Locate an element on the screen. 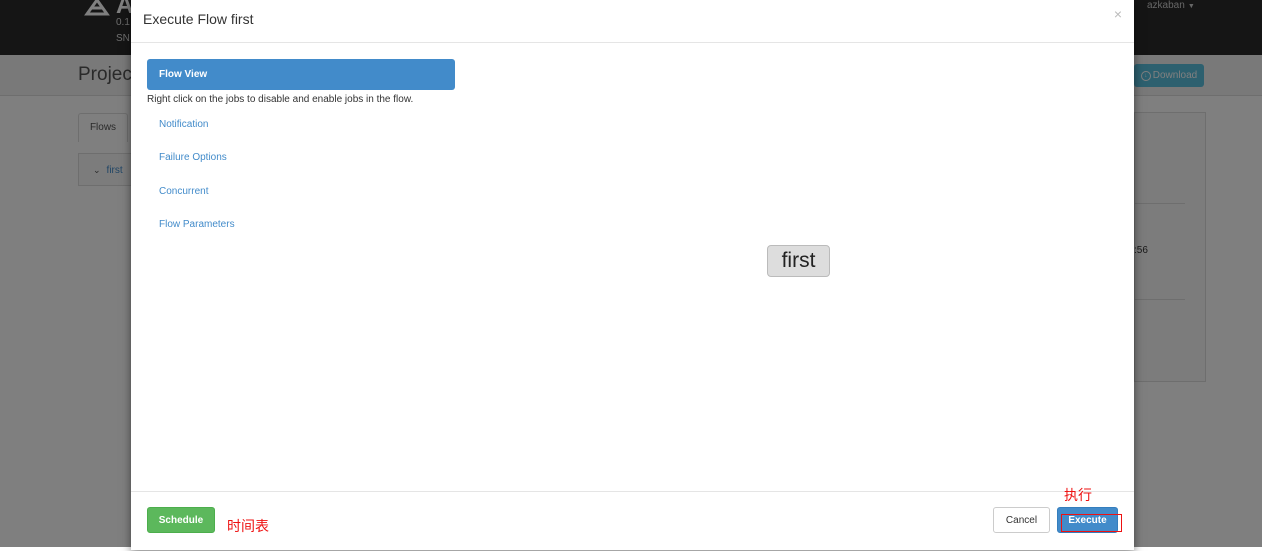  nav-flow-parameters: Flow Parameters is located at coordinates (197, 224).